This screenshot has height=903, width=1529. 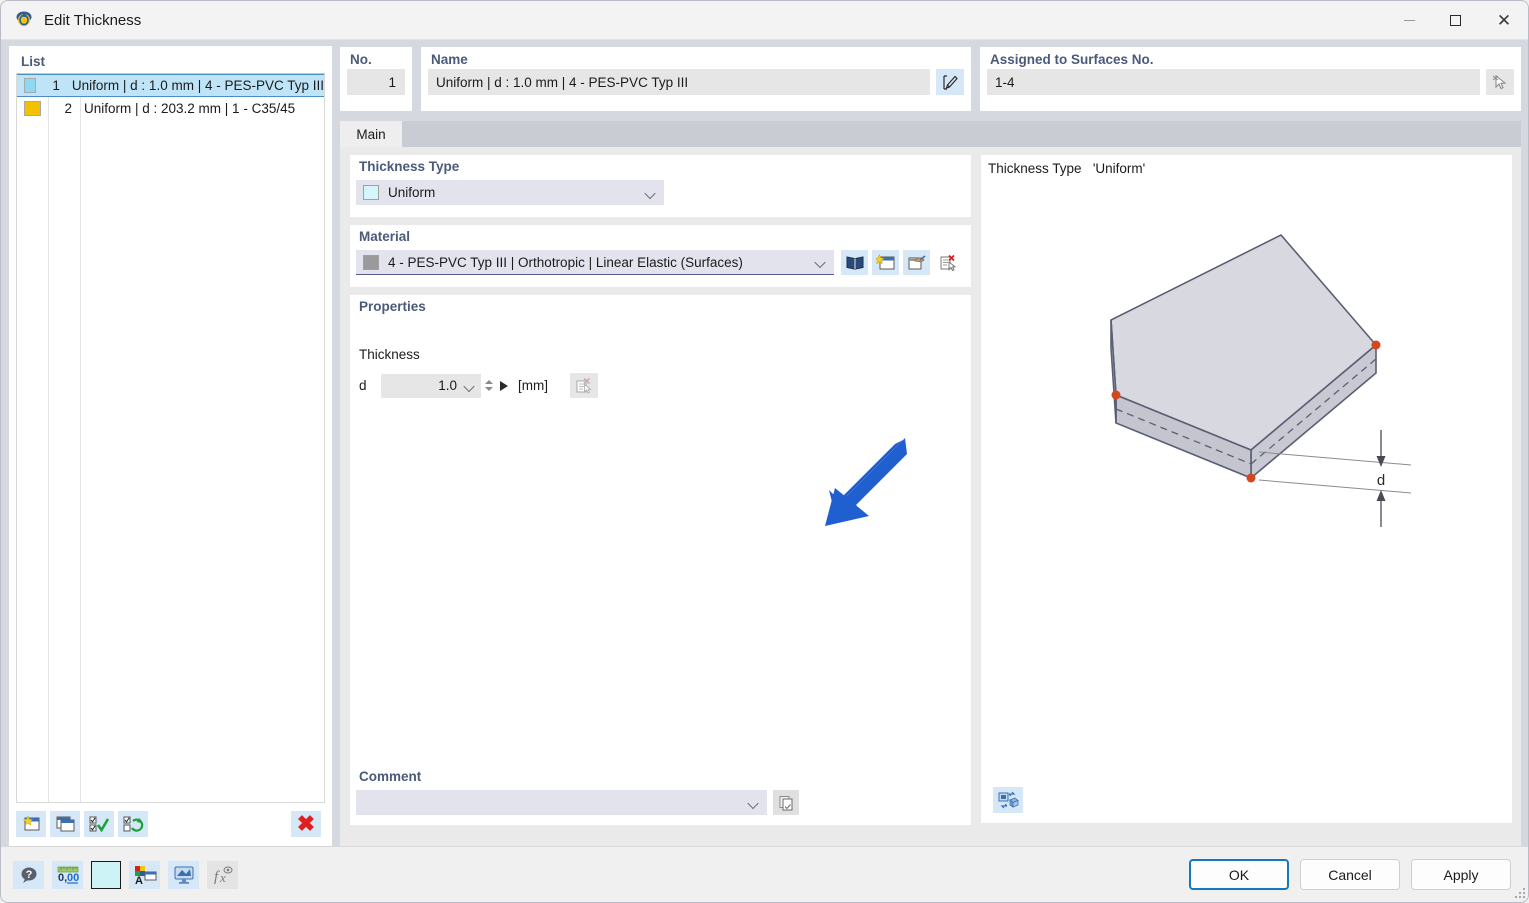 What do you see at coordinates (1350, 874) in the screenshot?
I see `cancel-button: Cancel` at bounding box center [1350, 874].